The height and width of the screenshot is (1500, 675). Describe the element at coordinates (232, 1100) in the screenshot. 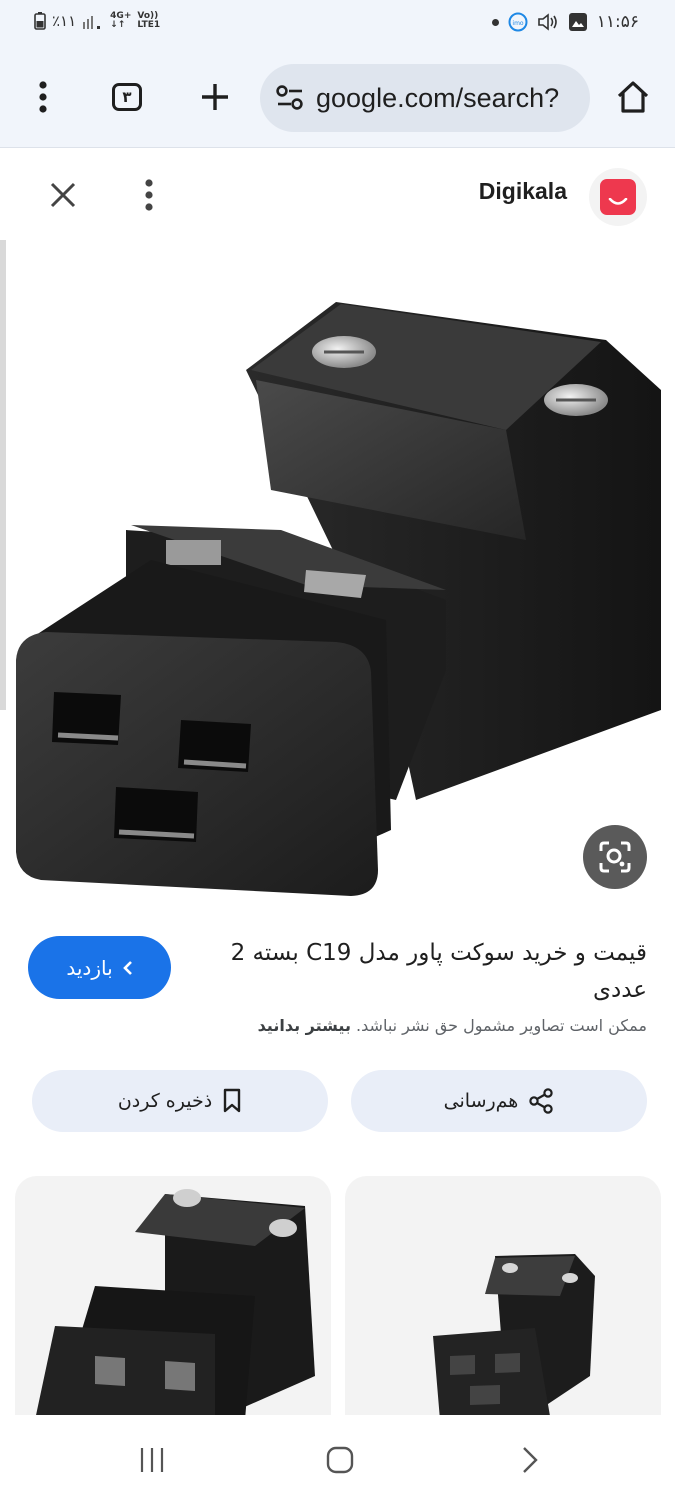

I see `bookmark-icon` at that location.